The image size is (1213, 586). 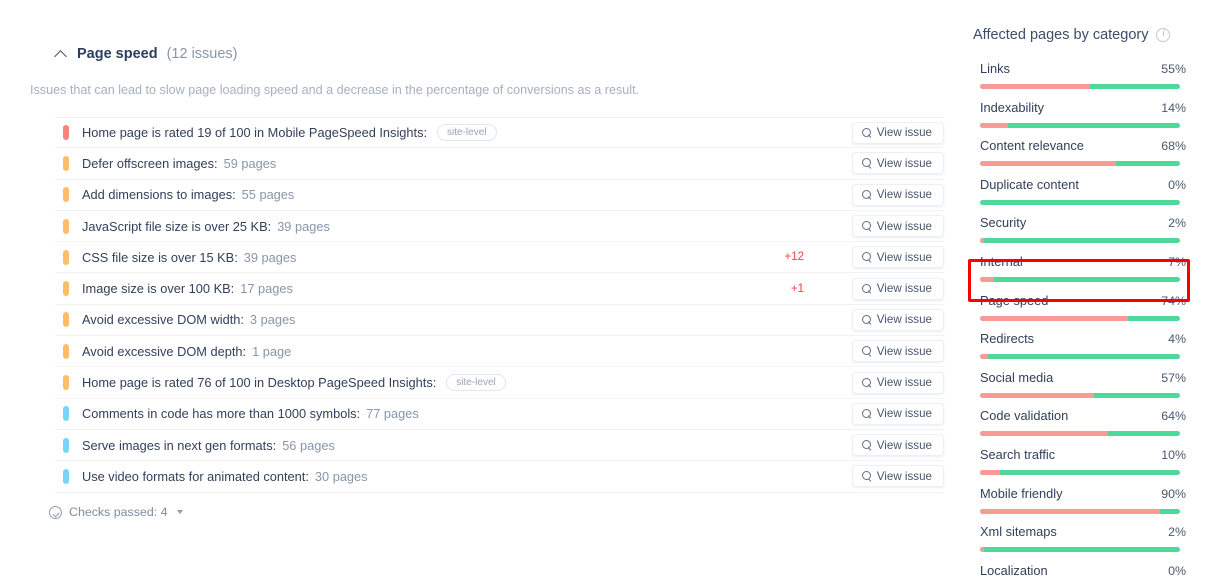 What do you see at coordinates (1163, 35) in the screenshot?
I see `info-icon: i` at bounding box center [1163, 35].